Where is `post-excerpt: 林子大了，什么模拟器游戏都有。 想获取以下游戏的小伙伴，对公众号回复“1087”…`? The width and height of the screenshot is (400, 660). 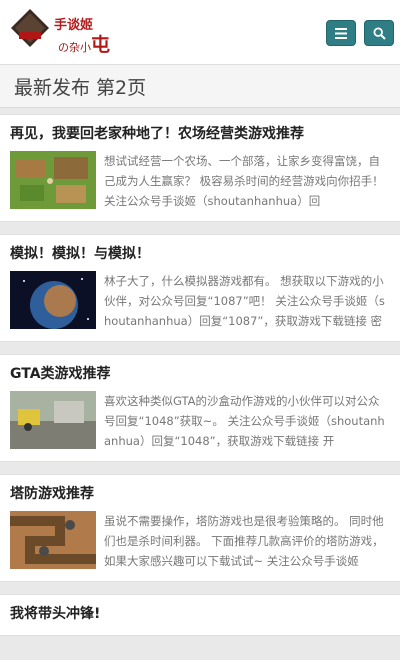 post-excerpt: 林子大了，什么模拟器游戏都有。 想获取以下游戏的小伙伴，对公众号回复“1087”… is located at coordinates (244, 301).